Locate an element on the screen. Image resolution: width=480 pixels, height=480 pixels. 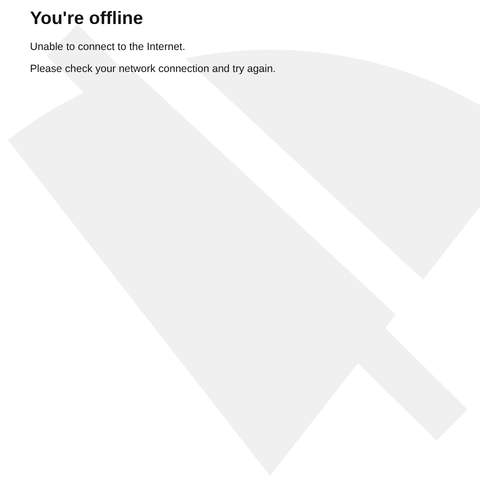
message-text: Unable to connect to the Internet. is located at coordinates (108, 47).